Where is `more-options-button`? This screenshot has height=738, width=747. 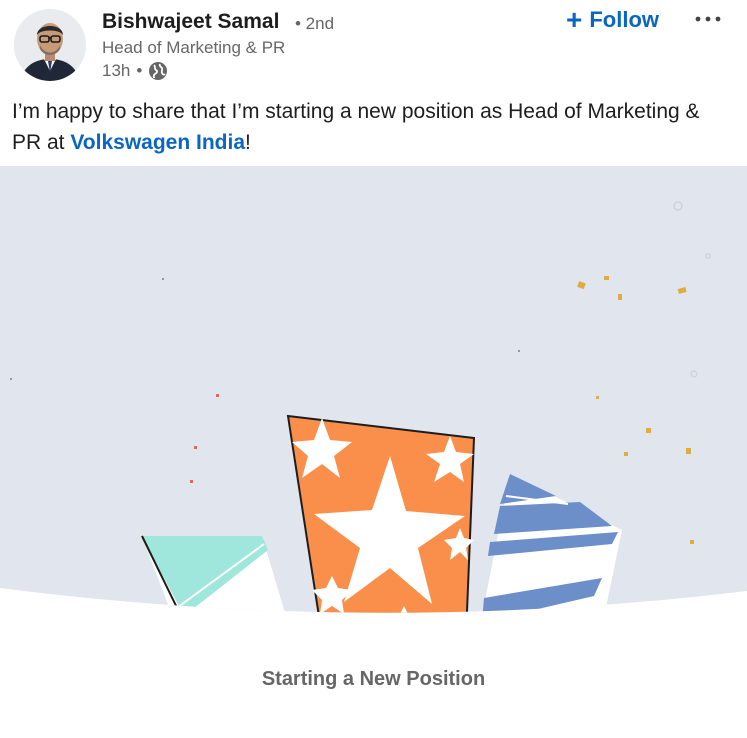 more-options-button is located at coordinates (708, 19).